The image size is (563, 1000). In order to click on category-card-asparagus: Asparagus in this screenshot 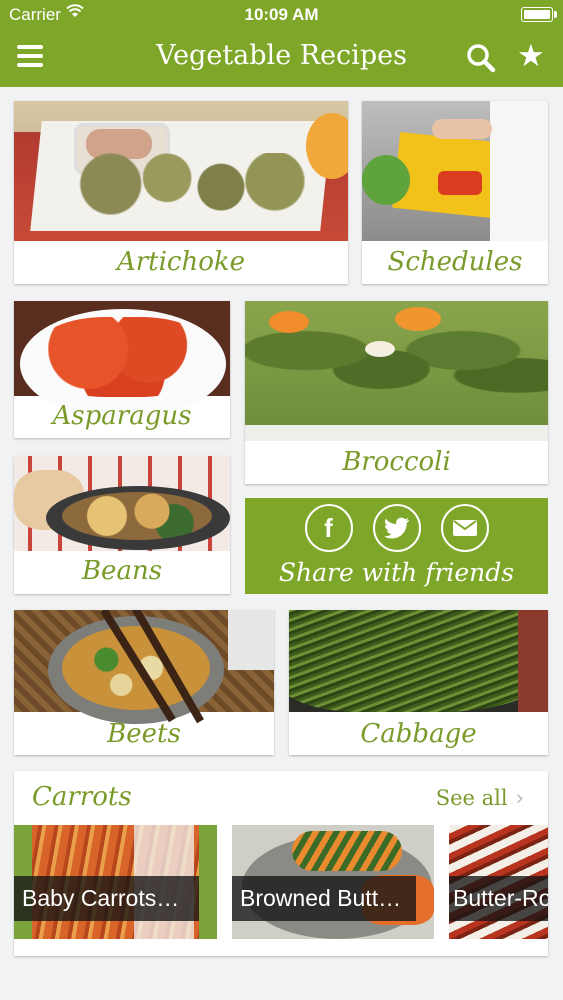, I will do `click(122, 369)`.